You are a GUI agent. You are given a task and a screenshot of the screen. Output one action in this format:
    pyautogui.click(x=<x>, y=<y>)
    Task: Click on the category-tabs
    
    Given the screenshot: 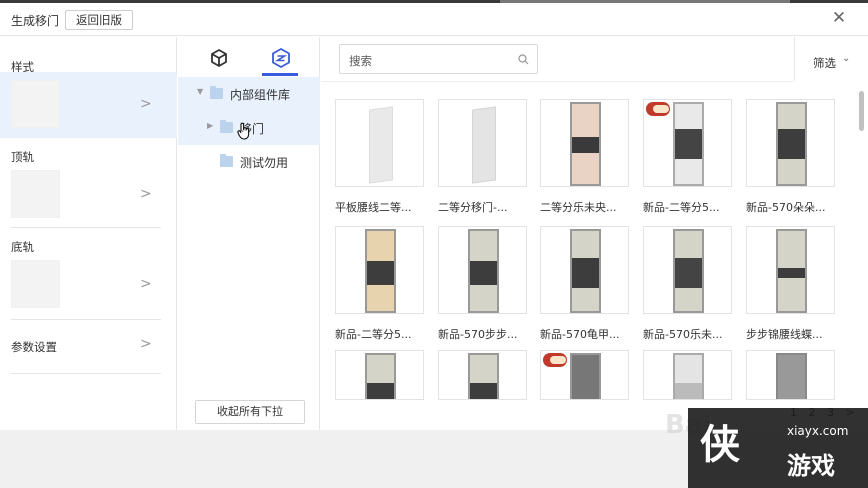 What is the action you would take?
    pyautogui.click(x=249, y=57)
    